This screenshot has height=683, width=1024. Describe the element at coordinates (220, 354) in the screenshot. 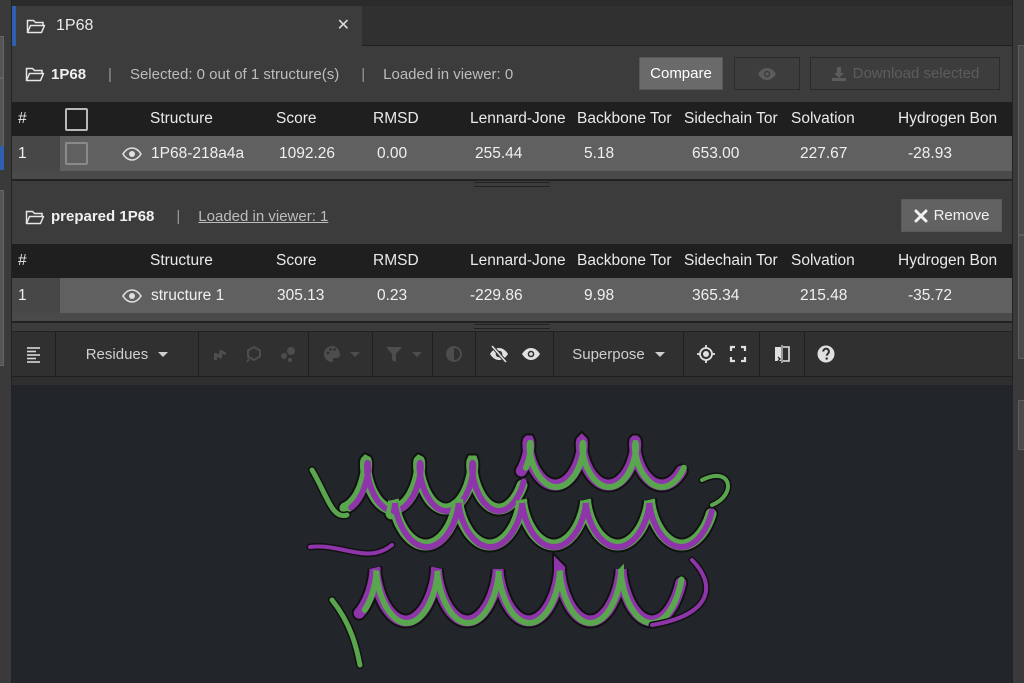

I see `ribbon-icon` at that location.